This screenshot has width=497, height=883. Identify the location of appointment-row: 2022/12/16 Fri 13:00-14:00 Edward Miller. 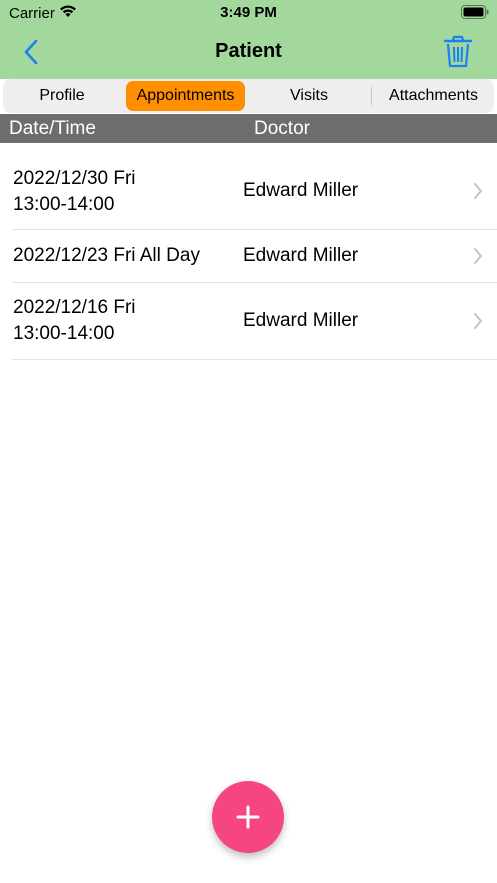
(248, 321).